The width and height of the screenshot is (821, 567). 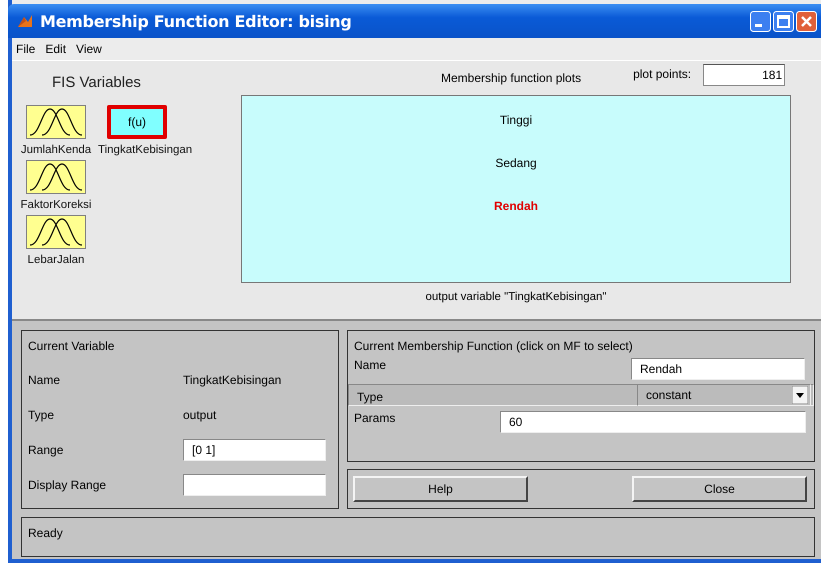 I want to click on dialog-button: Close, so click(x=719, y=489).